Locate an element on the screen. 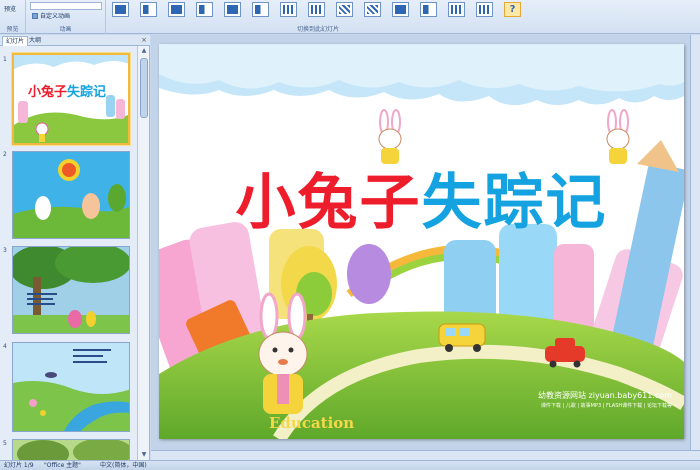 This screenshot has width=700, height=470. ground-word-art: Education is located at coordinates (312, 423).